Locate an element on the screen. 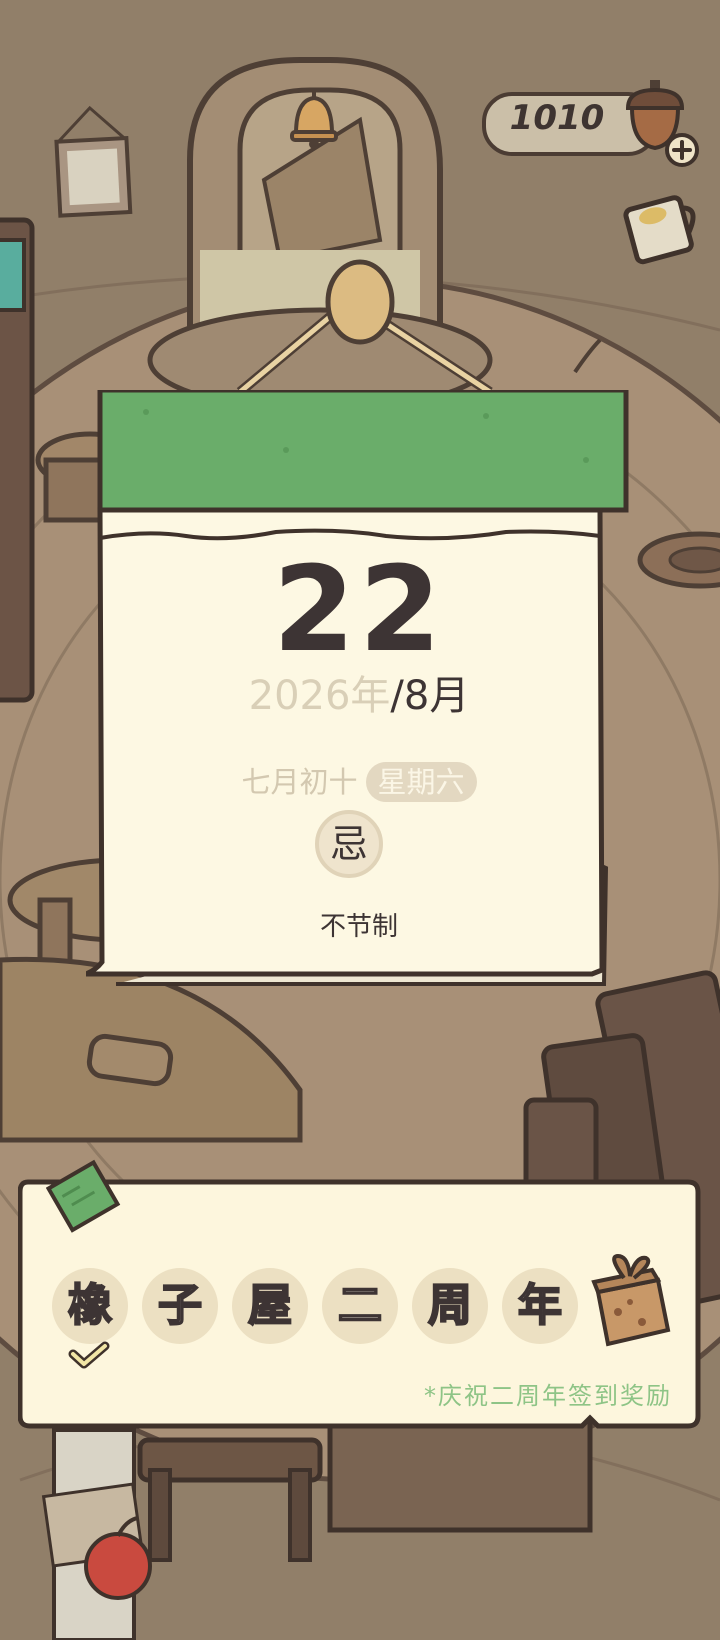 This screenshot has height=1640, width=720. avoid-description: 不节制 is located at coordinates (358, 927).